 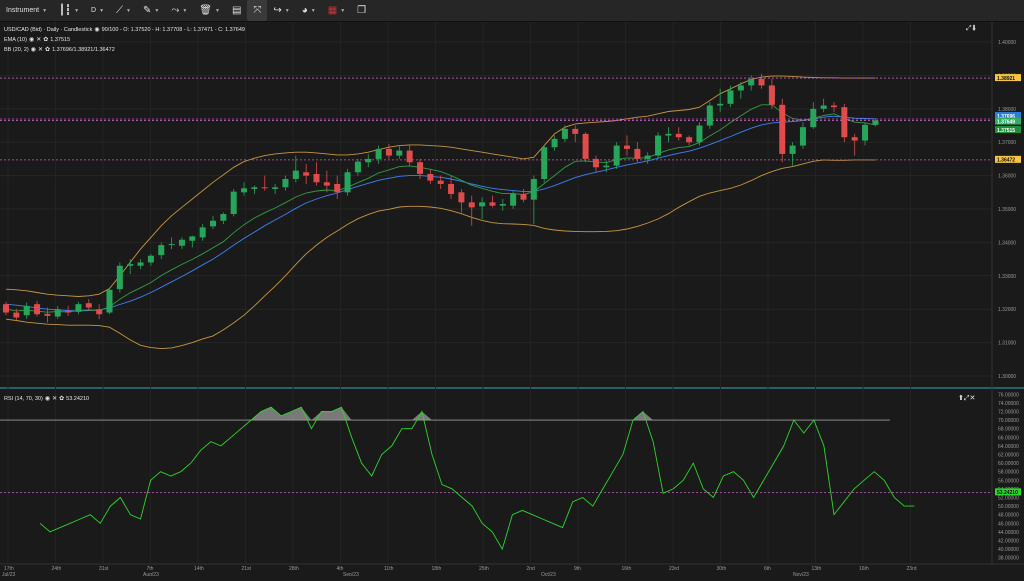 I want to click on time-tick-label: 11th, so click(x=389, y=569).